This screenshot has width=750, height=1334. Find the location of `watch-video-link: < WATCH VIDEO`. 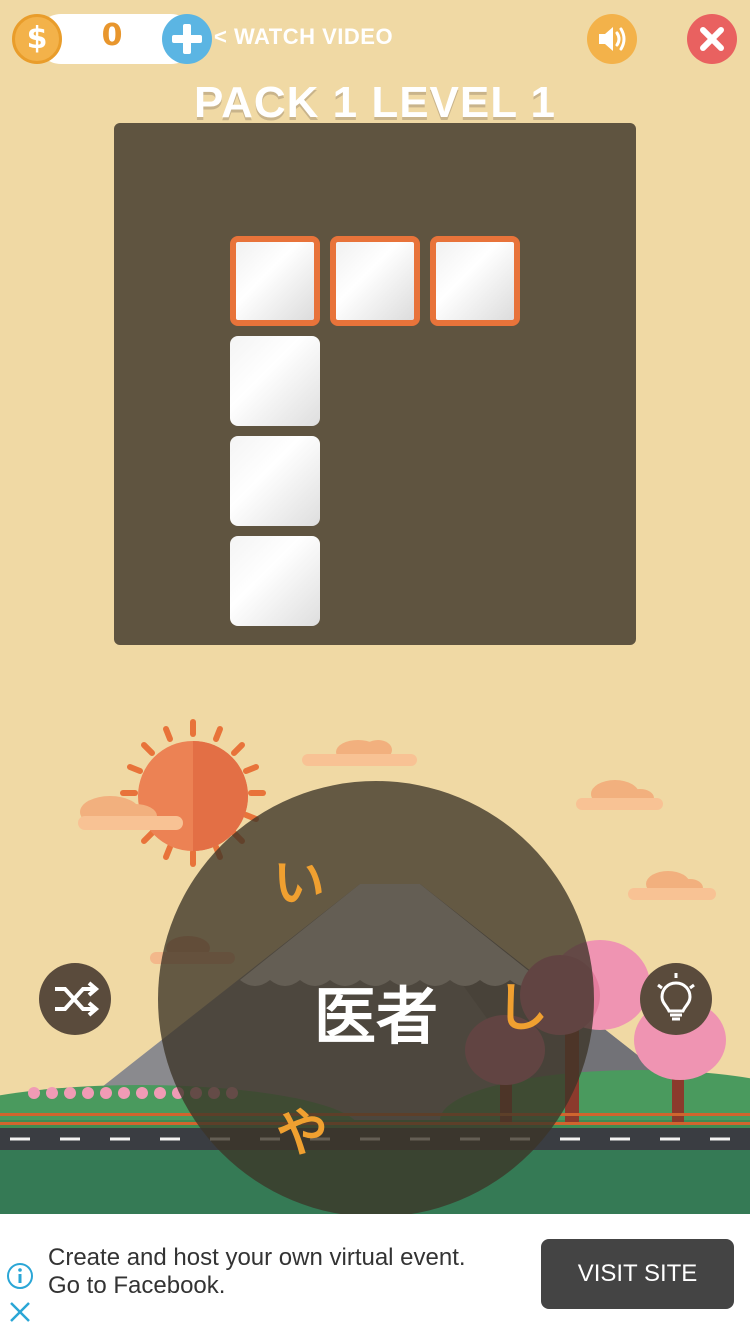

watch-video-link: < WATCH VIDEO is located at coordinates (303, 37).